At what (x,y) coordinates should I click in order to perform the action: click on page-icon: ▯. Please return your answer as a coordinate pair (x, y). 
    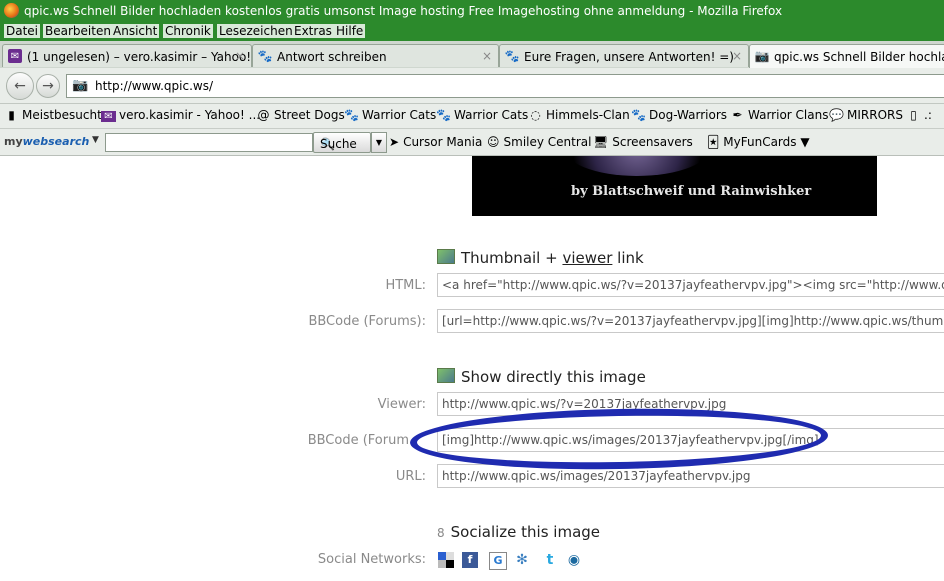
    Looking at the image, I should click on (913, 115).